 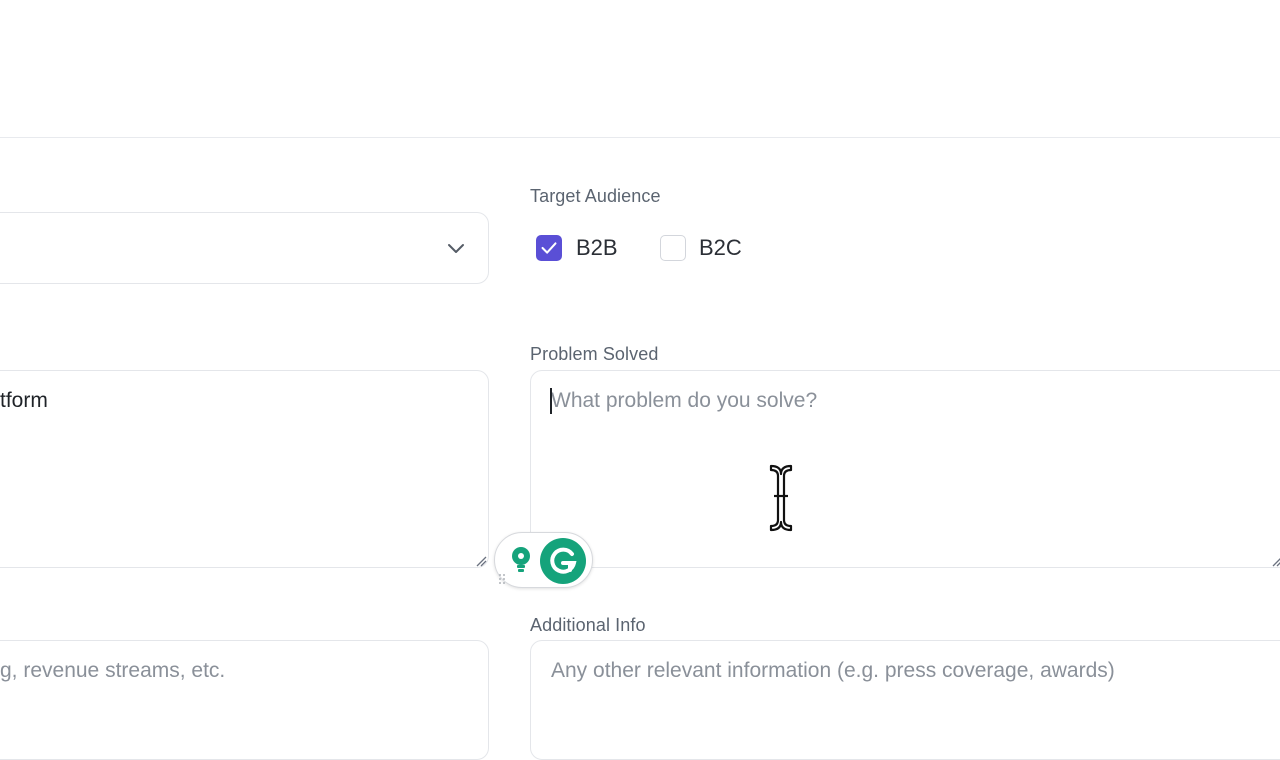 I want to click on section-divider, so click(x=640, y=137).